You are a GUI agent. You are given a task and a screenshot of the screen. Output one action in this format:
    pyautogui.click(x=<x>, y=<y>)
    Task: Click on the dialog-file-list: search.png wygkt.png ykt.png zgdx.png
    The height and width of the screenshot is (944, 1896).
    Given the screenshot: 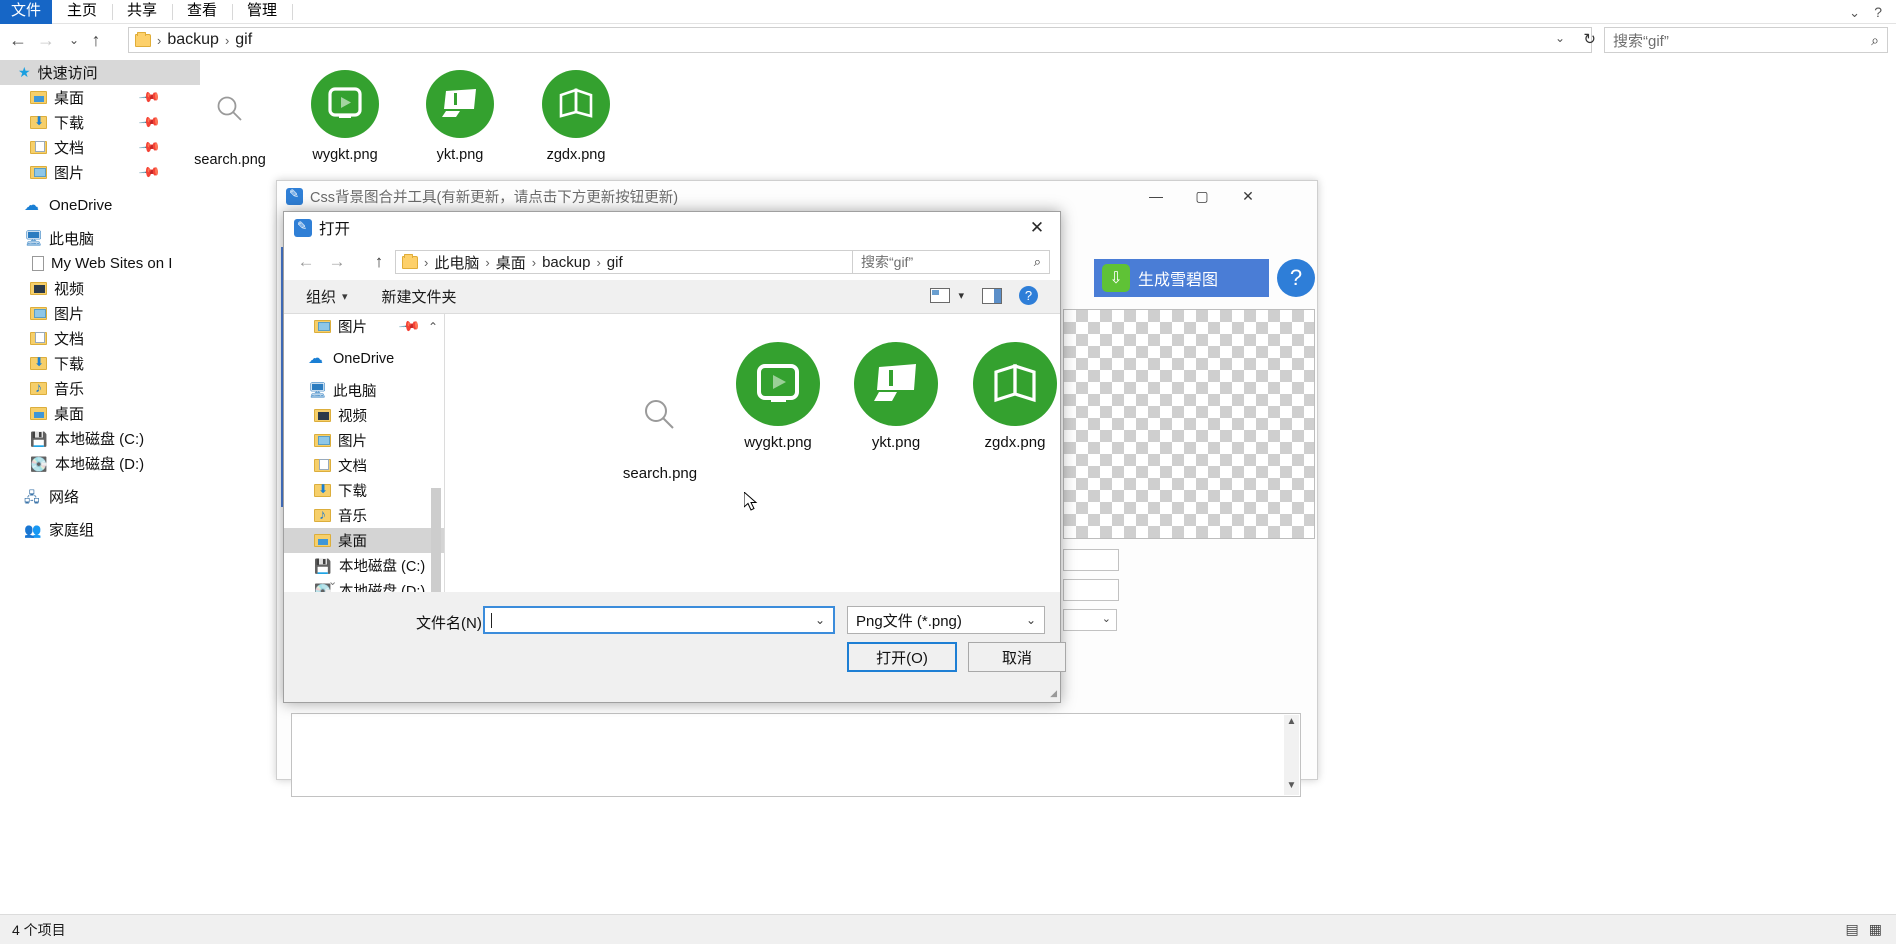 What is the action you would take?
    pyautogui.click(x=752, y=453)
    